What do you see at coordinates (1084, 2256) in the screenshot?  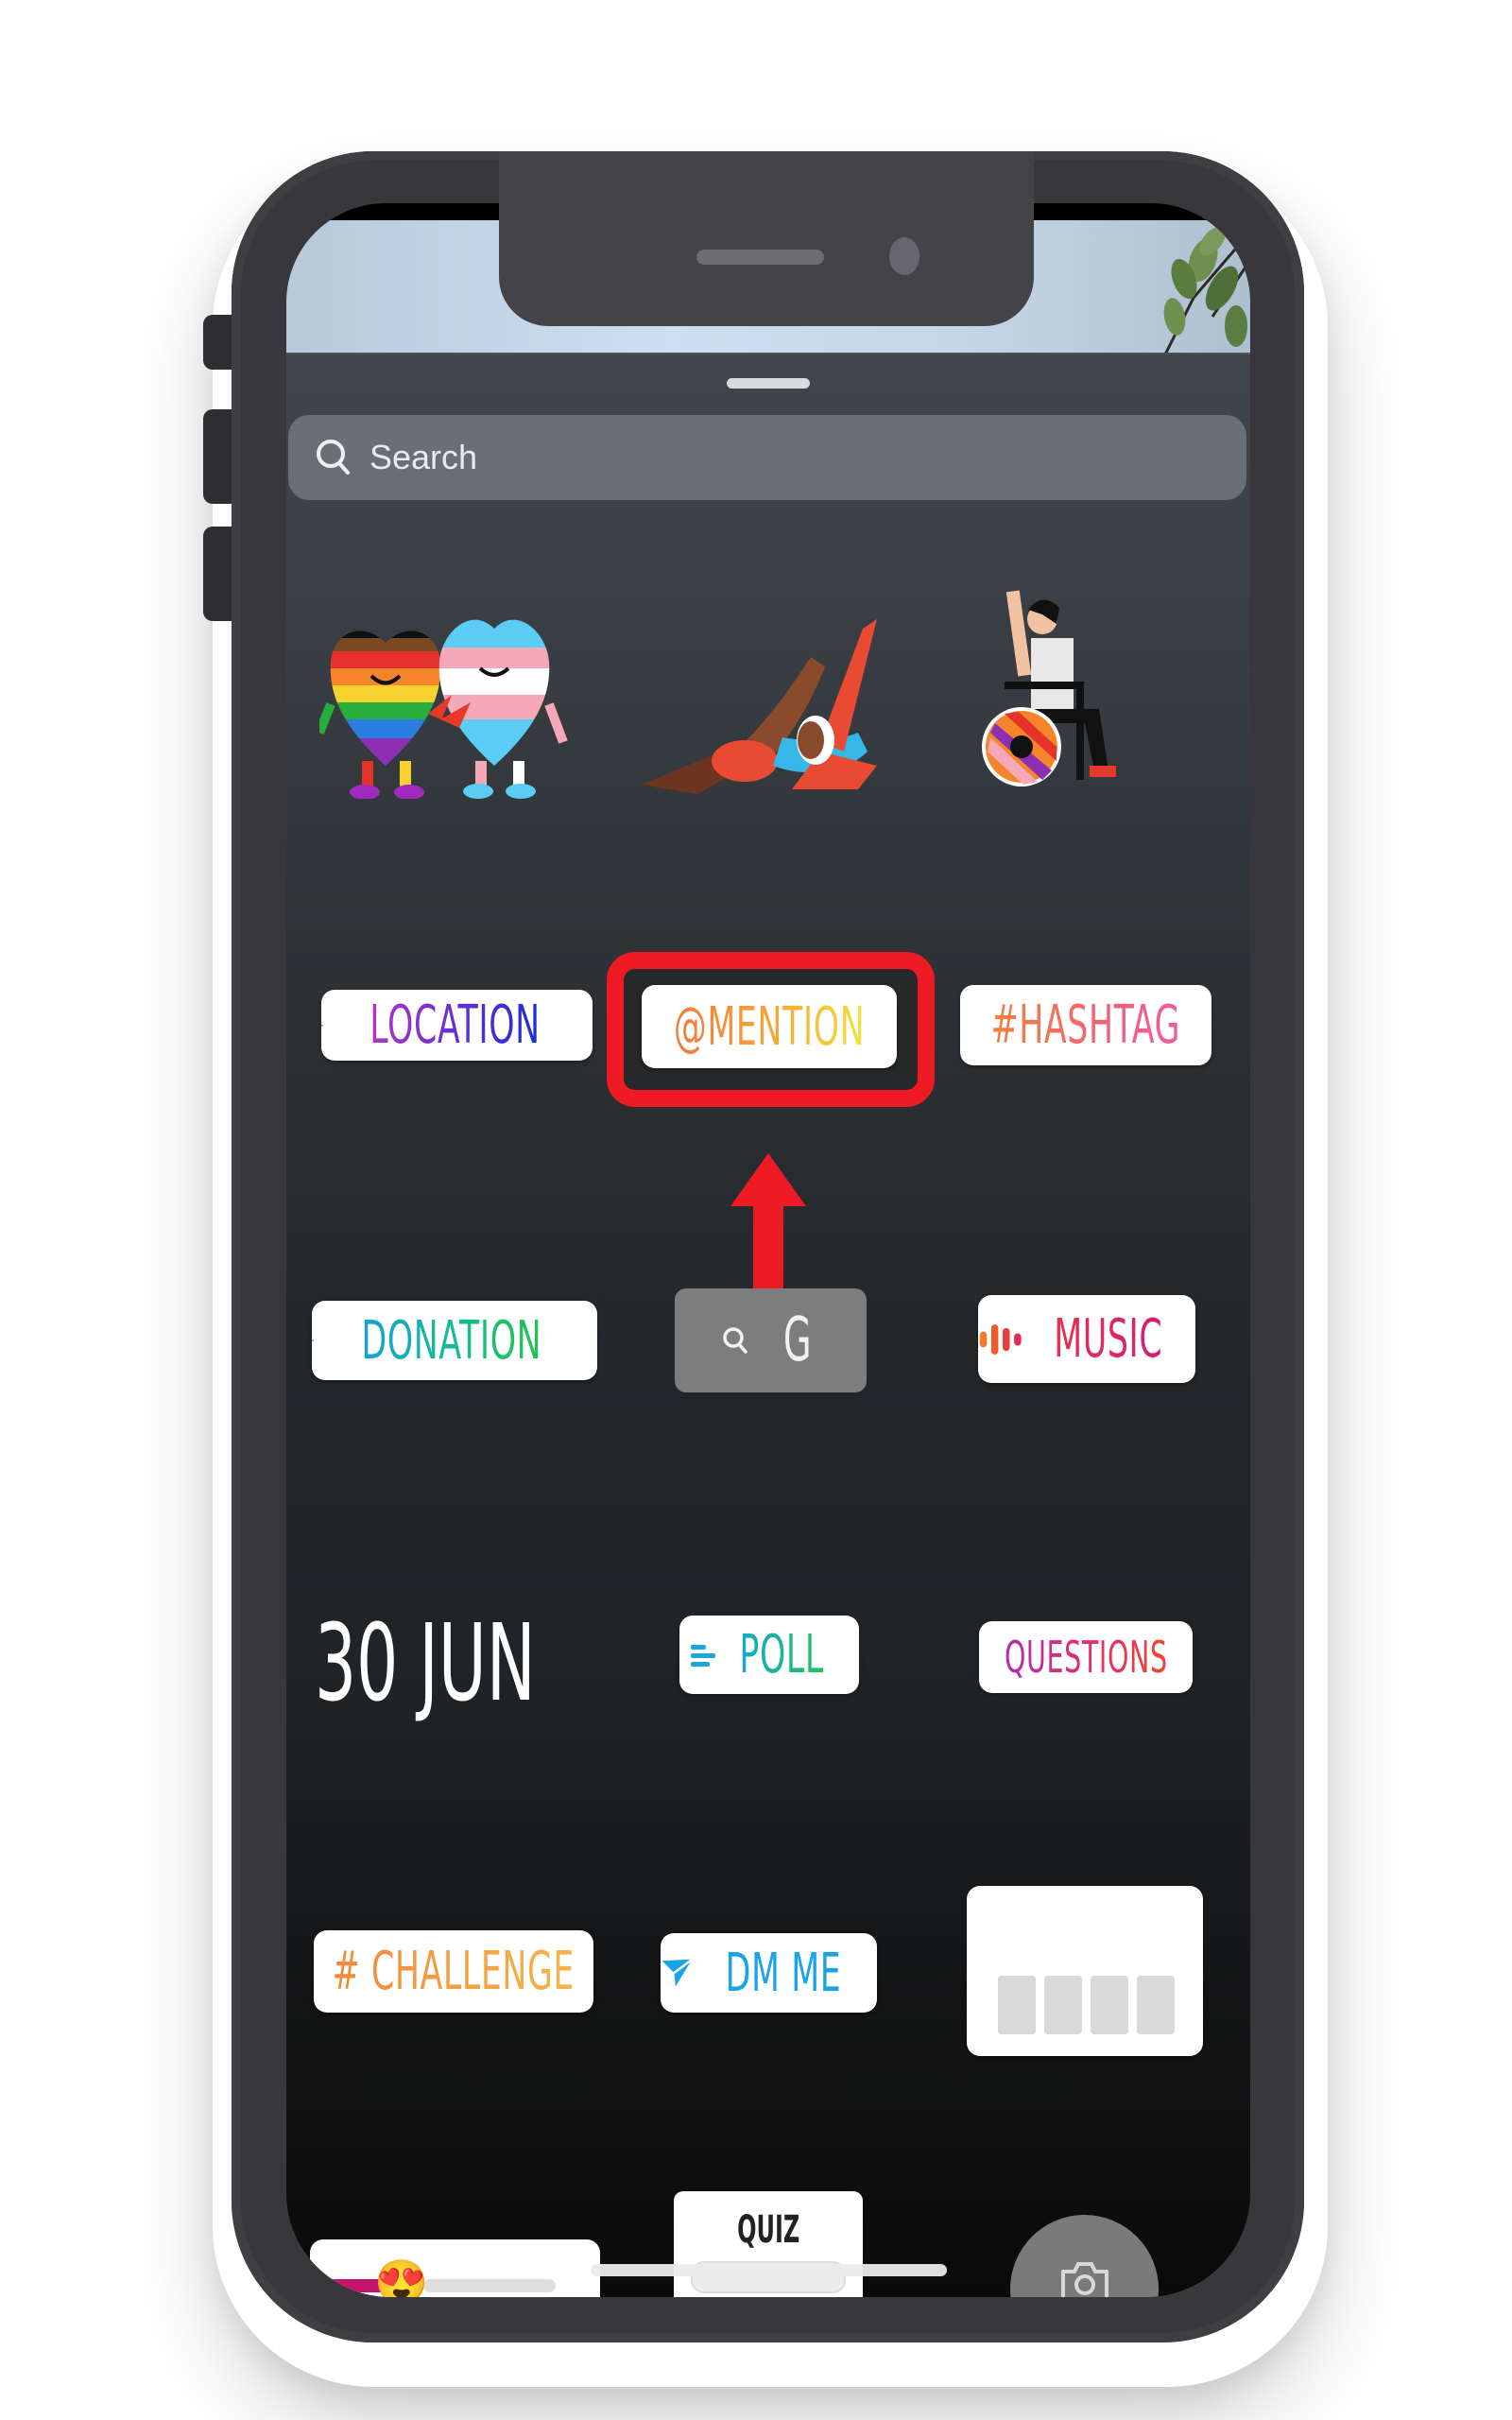 I see `camera-button` at bounding box center [1084, 2256].